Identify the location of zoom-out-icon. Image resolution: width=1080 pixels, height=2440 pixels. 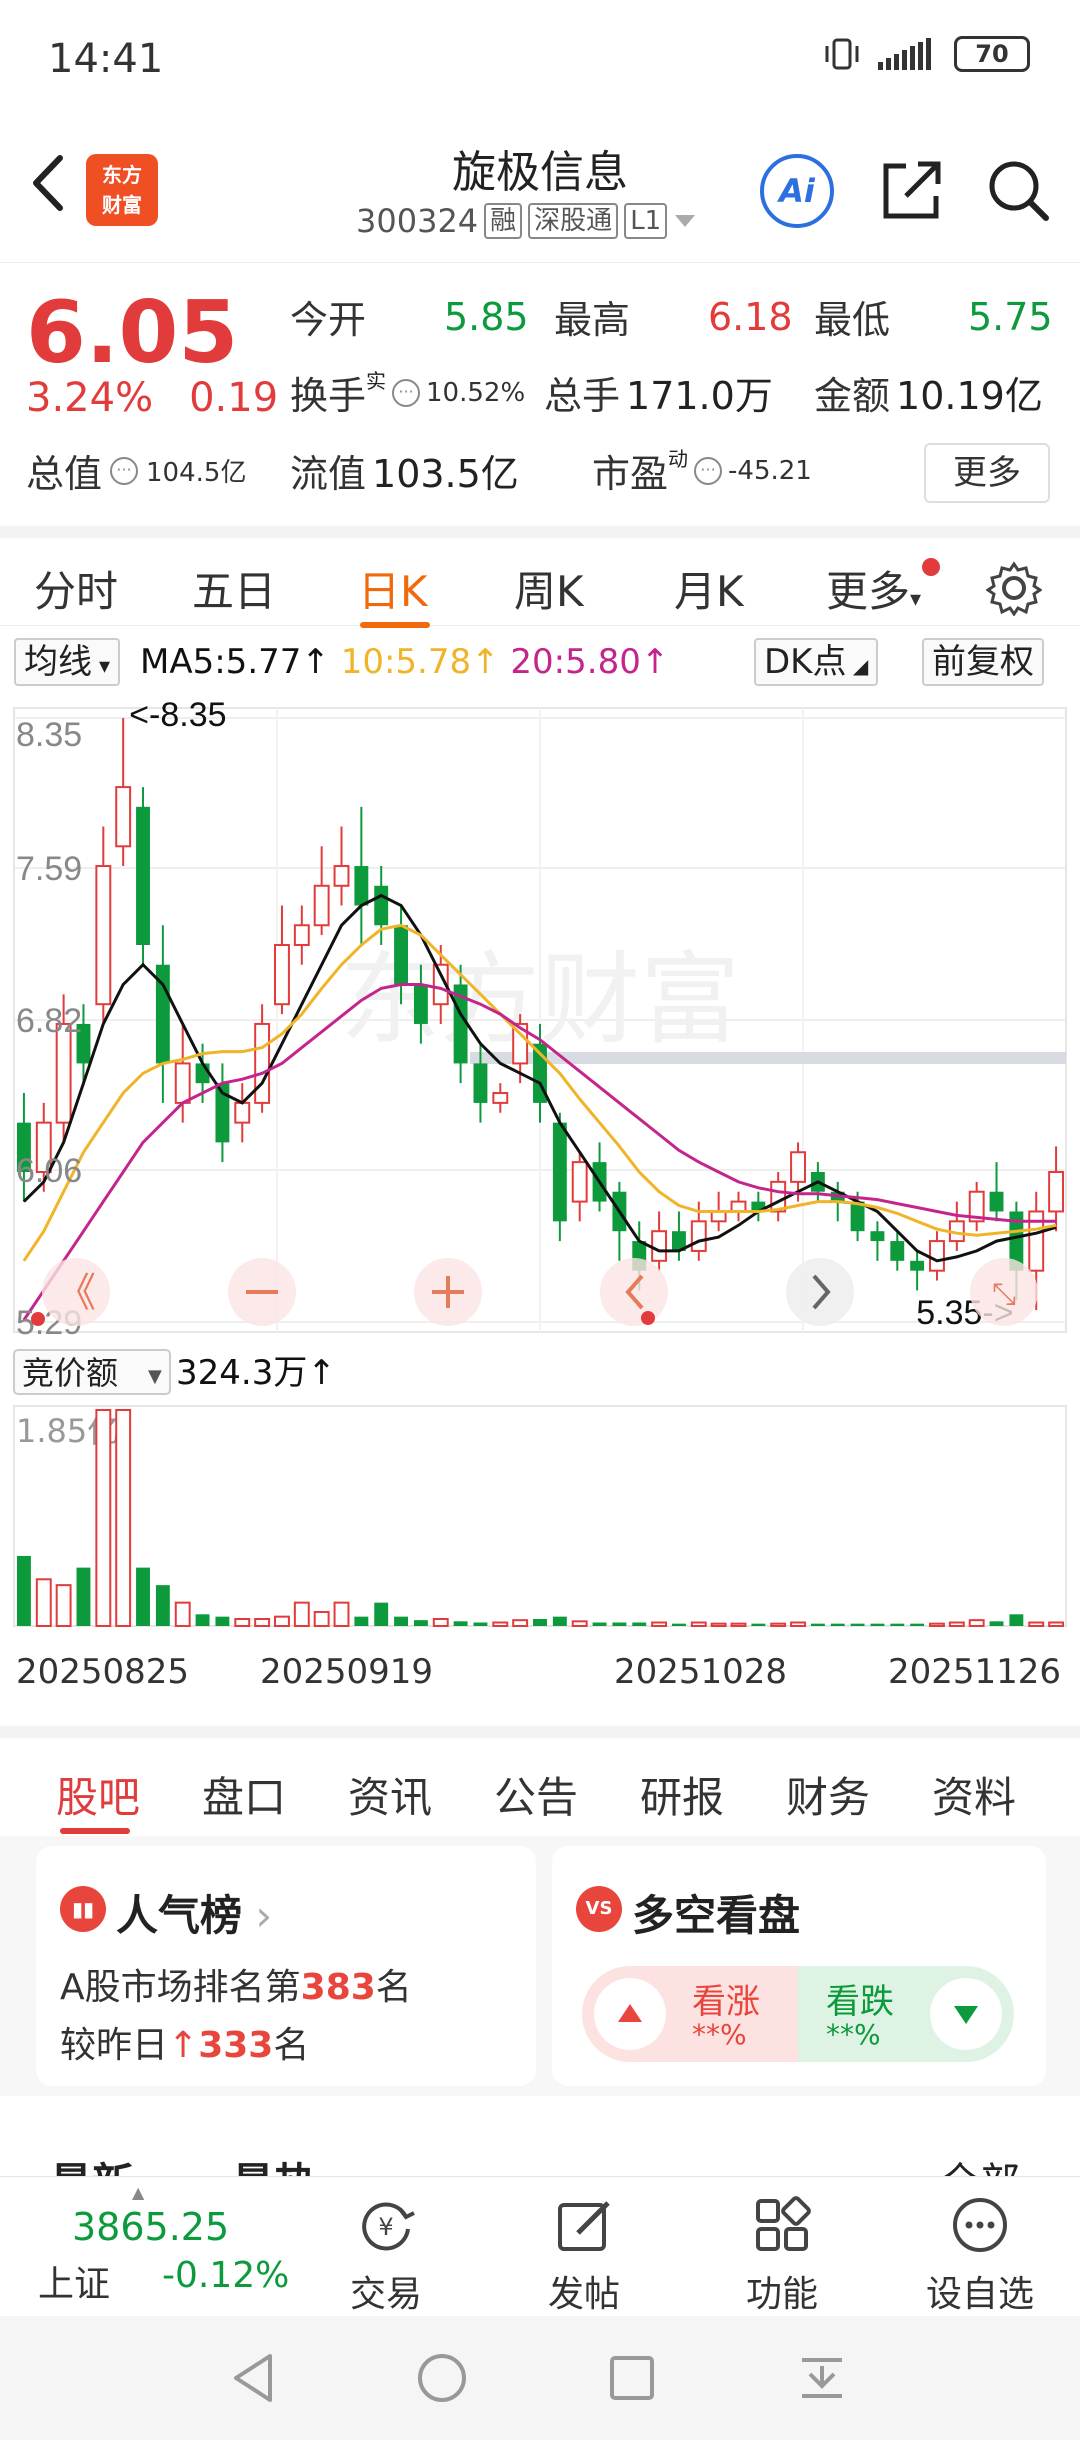
(262, 1292).